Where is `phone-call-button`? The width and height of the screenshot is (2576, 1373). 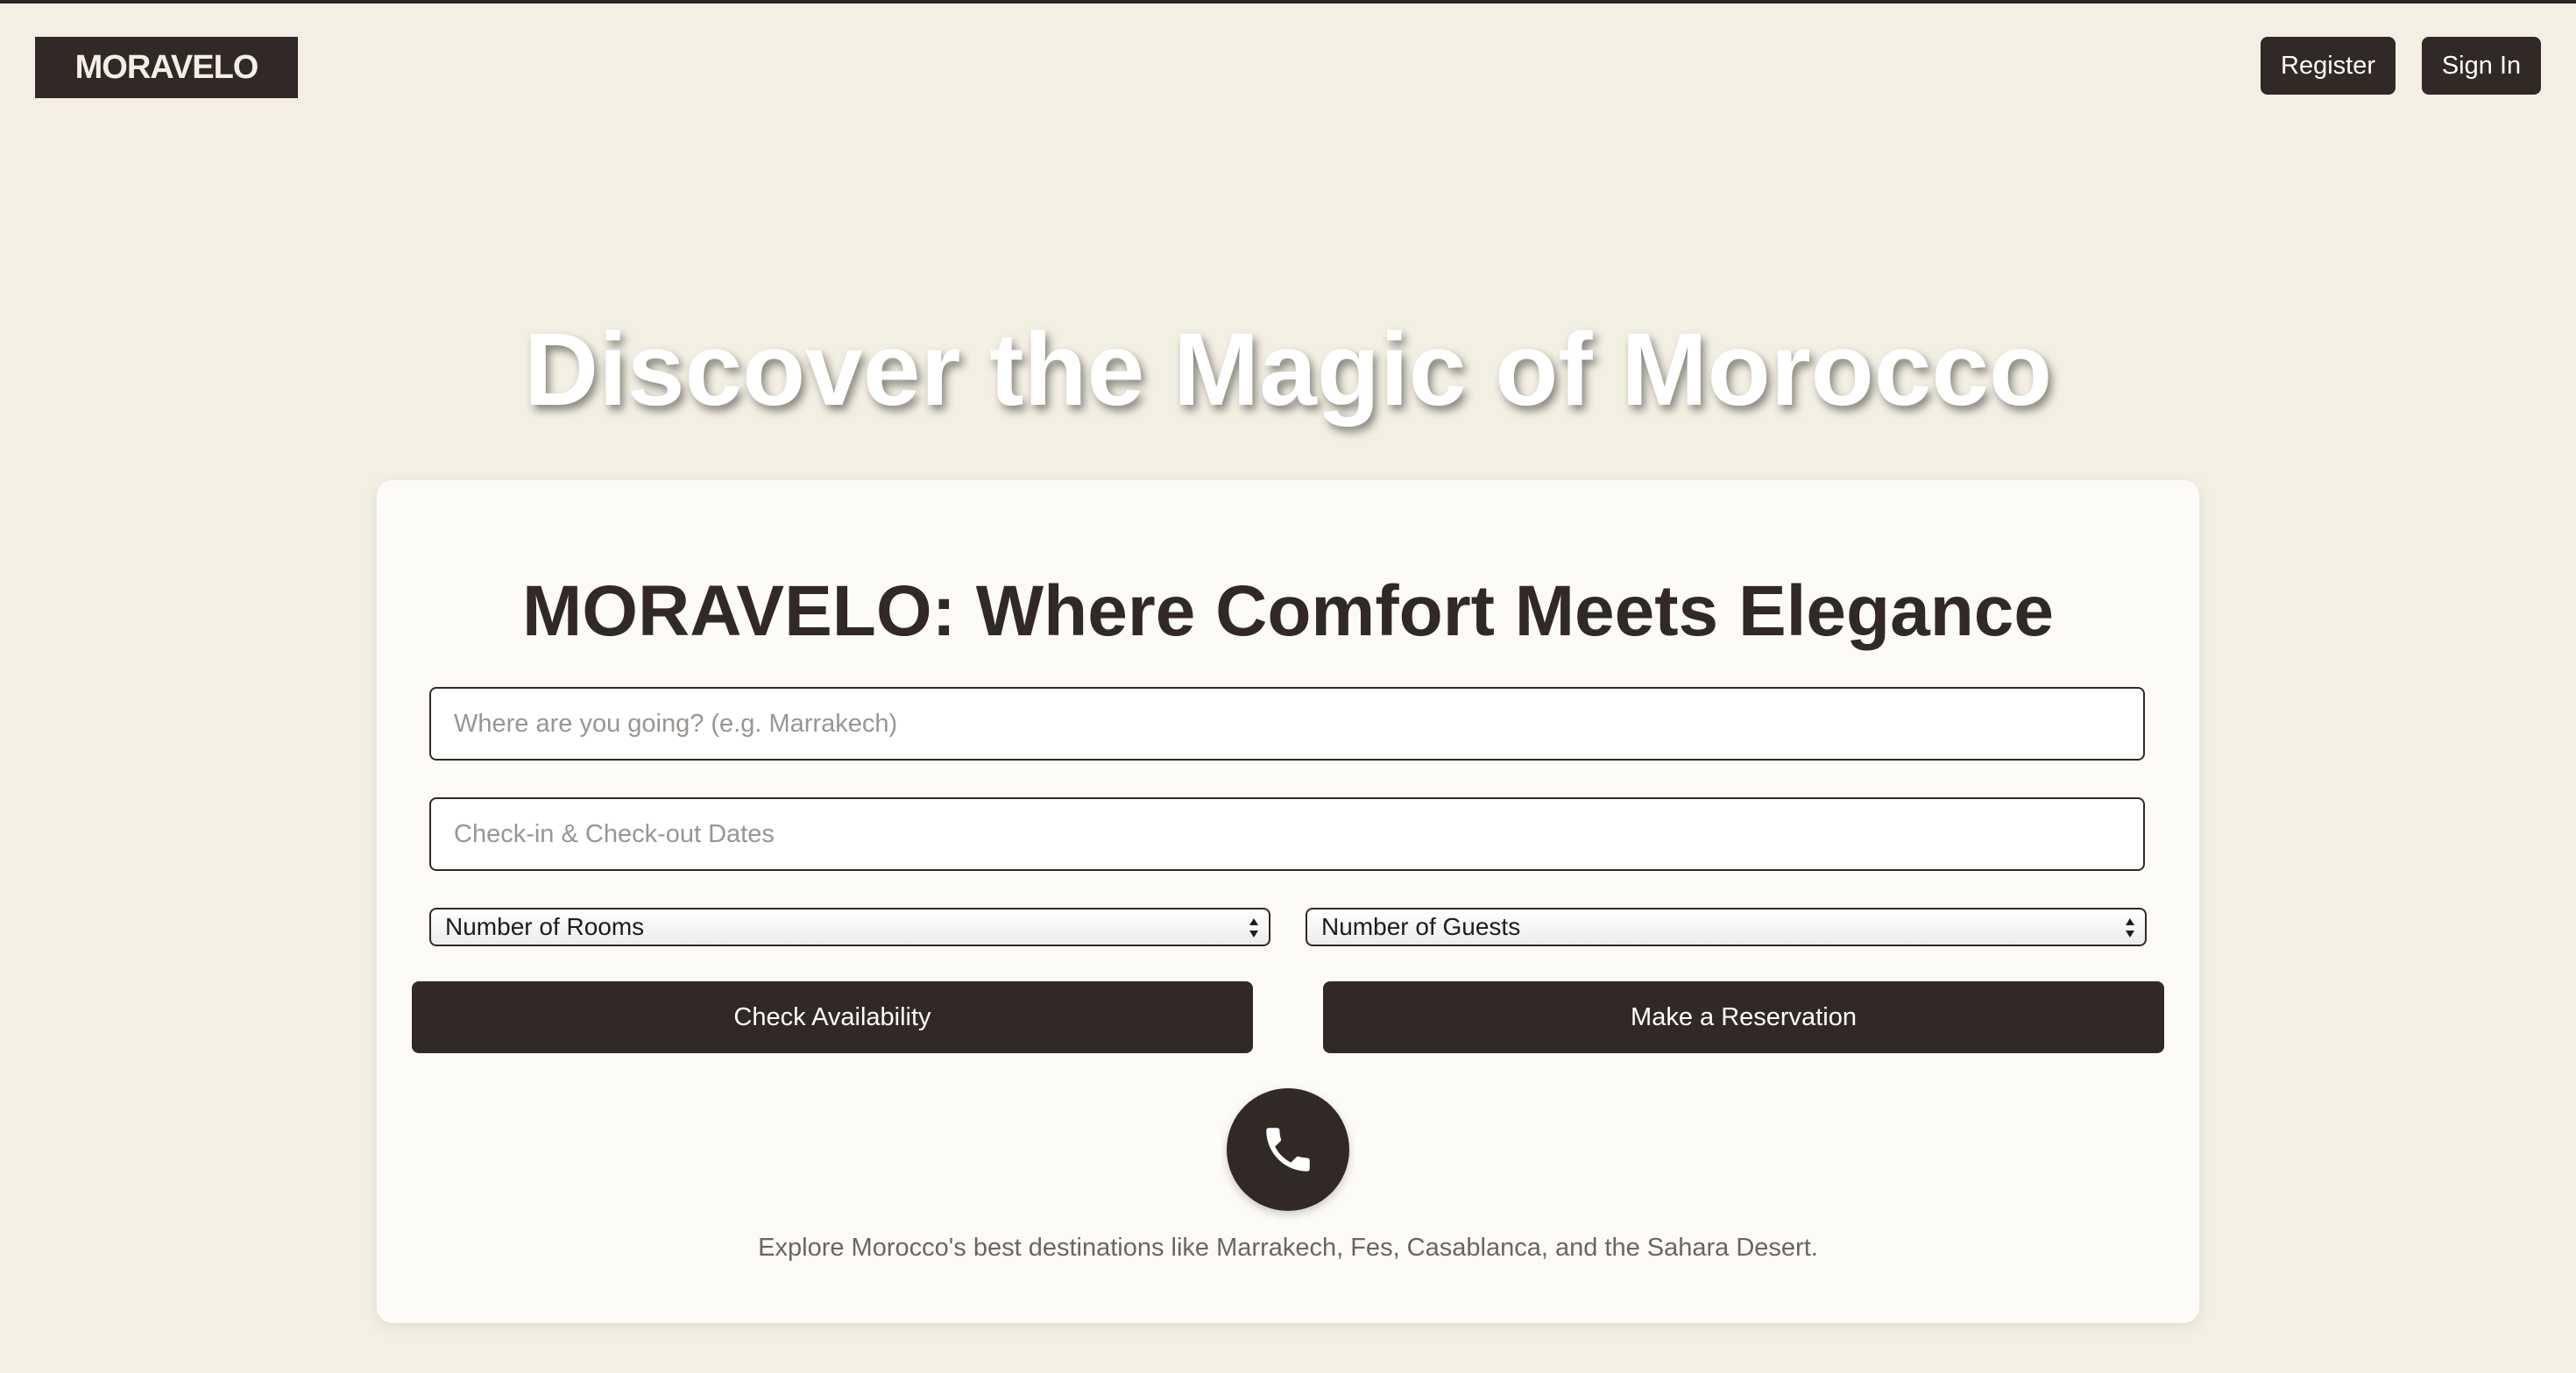
phone-call-button is located at coordinates (1288, 1150).